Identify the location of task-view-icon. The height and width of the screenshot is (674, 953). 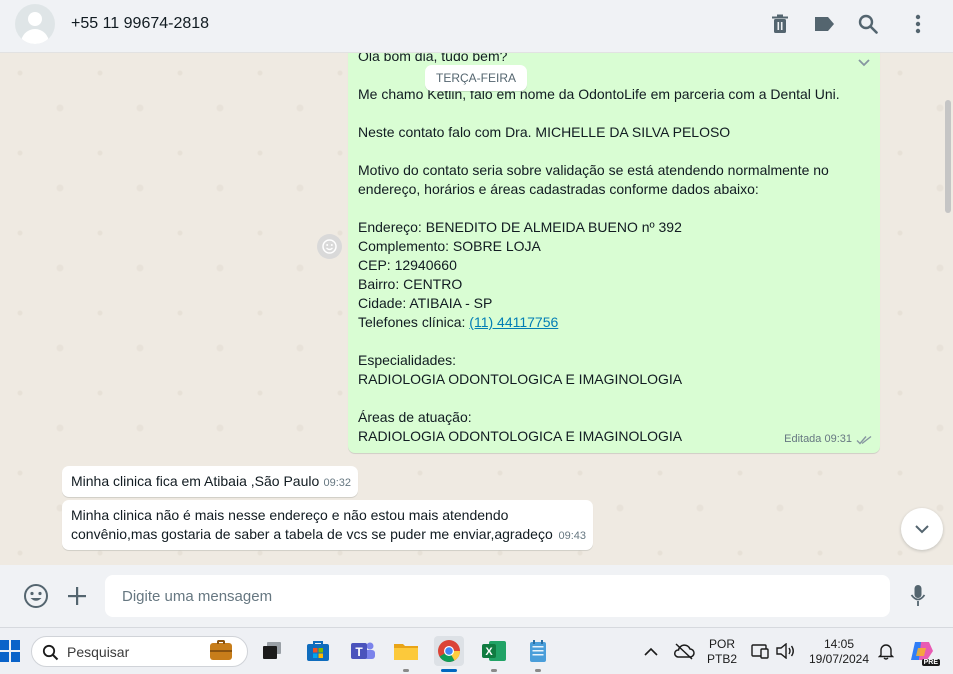
(272, 651).